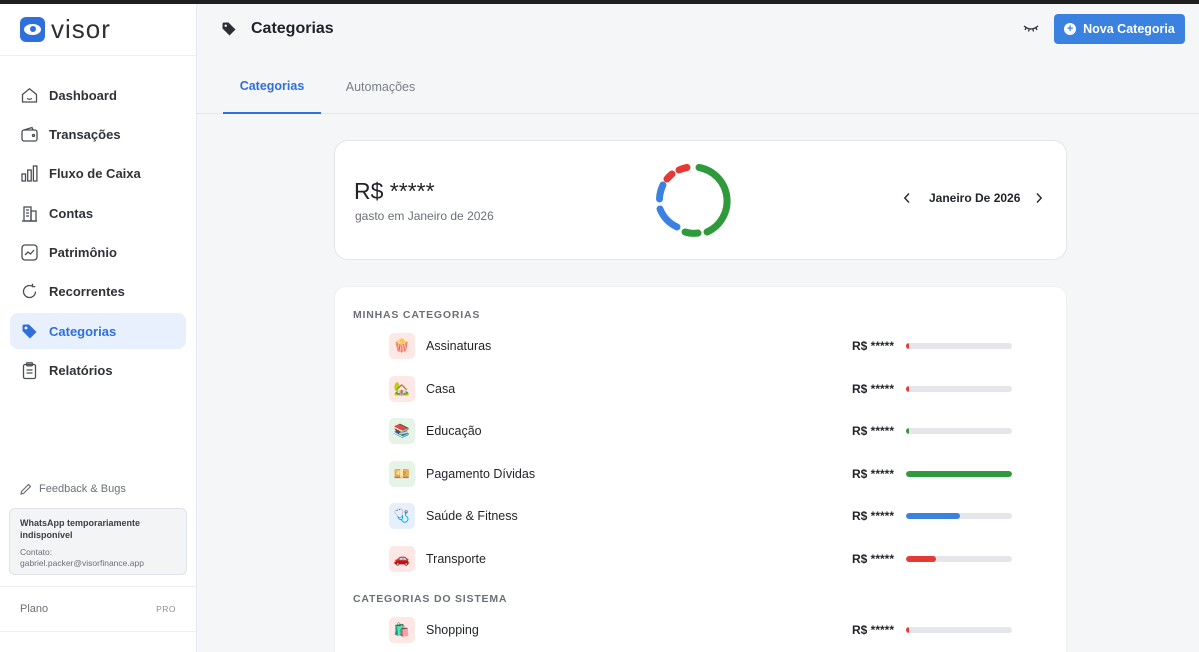 This screenshot has width=1199, height=652. I want to click on new-category-button: + Nova Categoria, so click(1119, 29).